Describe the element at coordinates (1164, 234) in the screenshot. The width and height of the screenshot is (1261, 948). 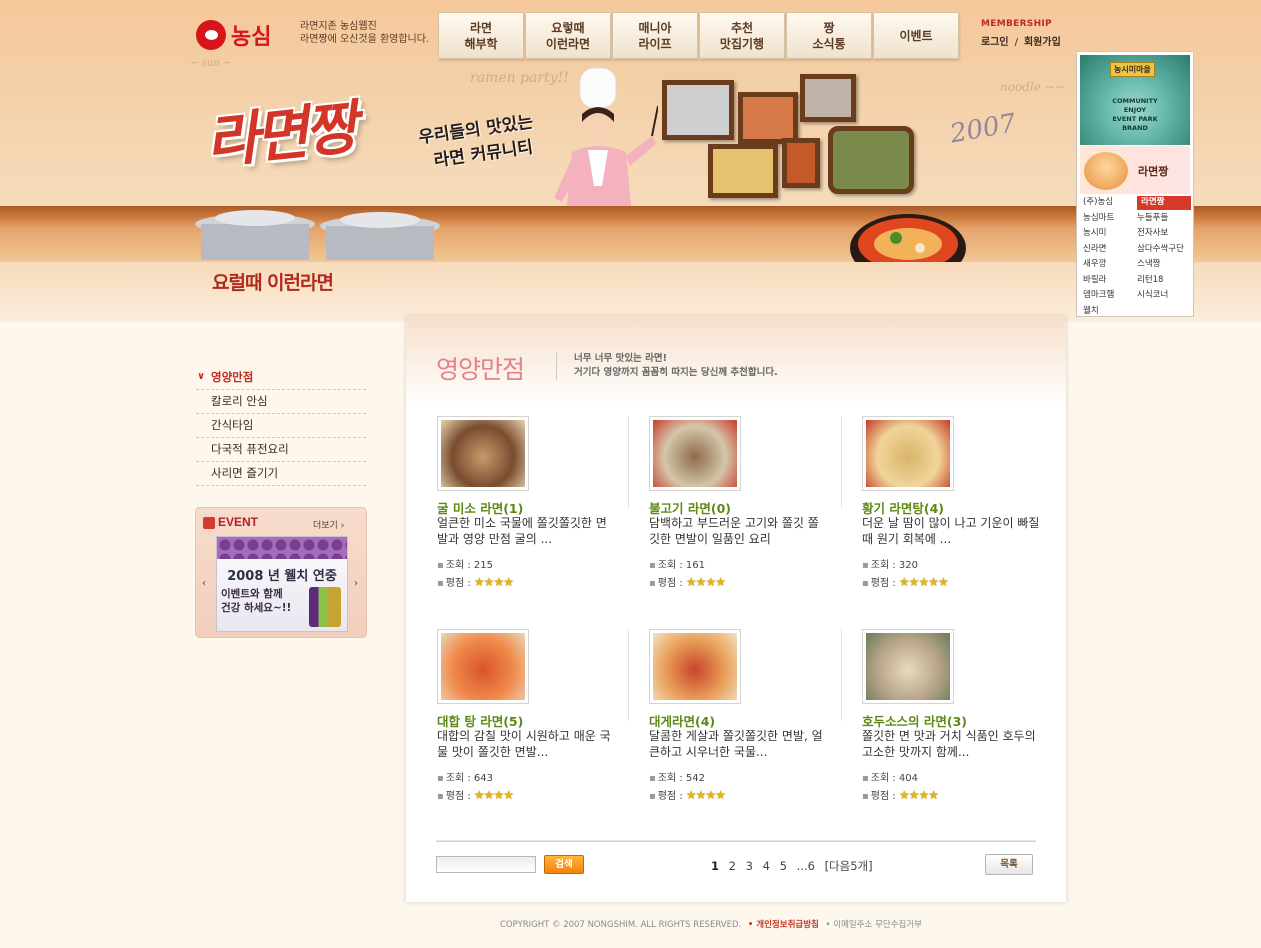
I see `family-link: 전자사보` at that location.